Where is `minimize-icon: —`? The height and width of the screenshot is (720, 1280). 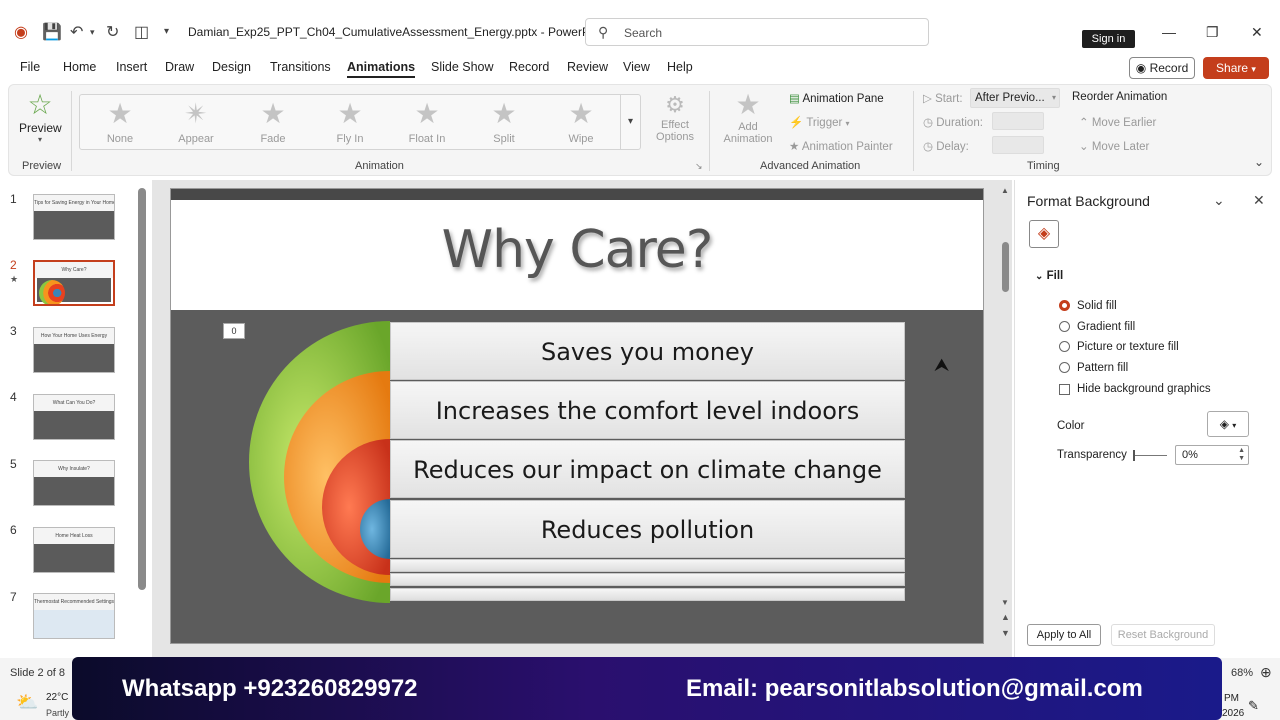 minimize-icon: — is located at coordinates (1169, 32).